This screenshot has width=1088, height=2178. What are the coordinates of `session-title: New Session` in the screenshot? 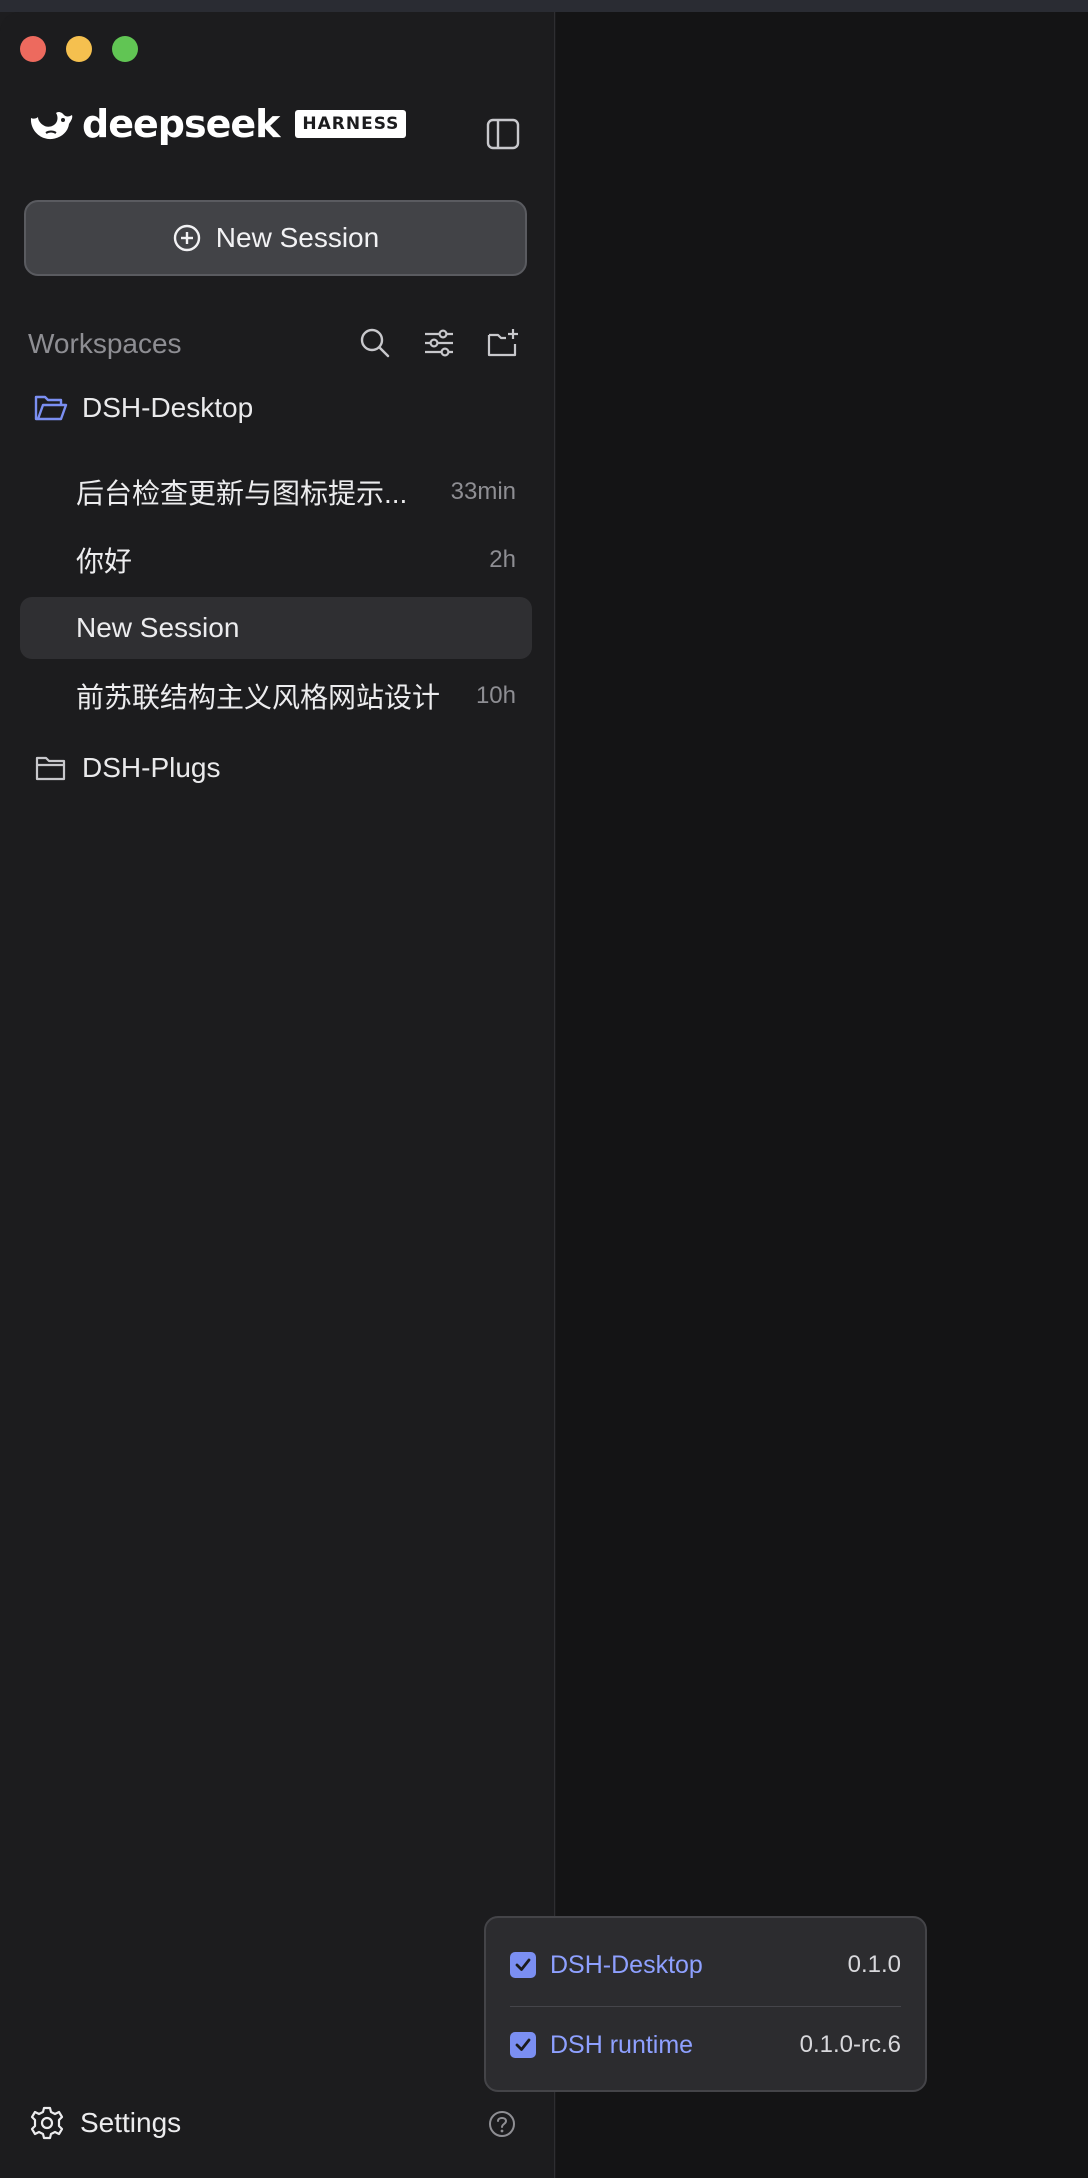 It's located at (158, 627).